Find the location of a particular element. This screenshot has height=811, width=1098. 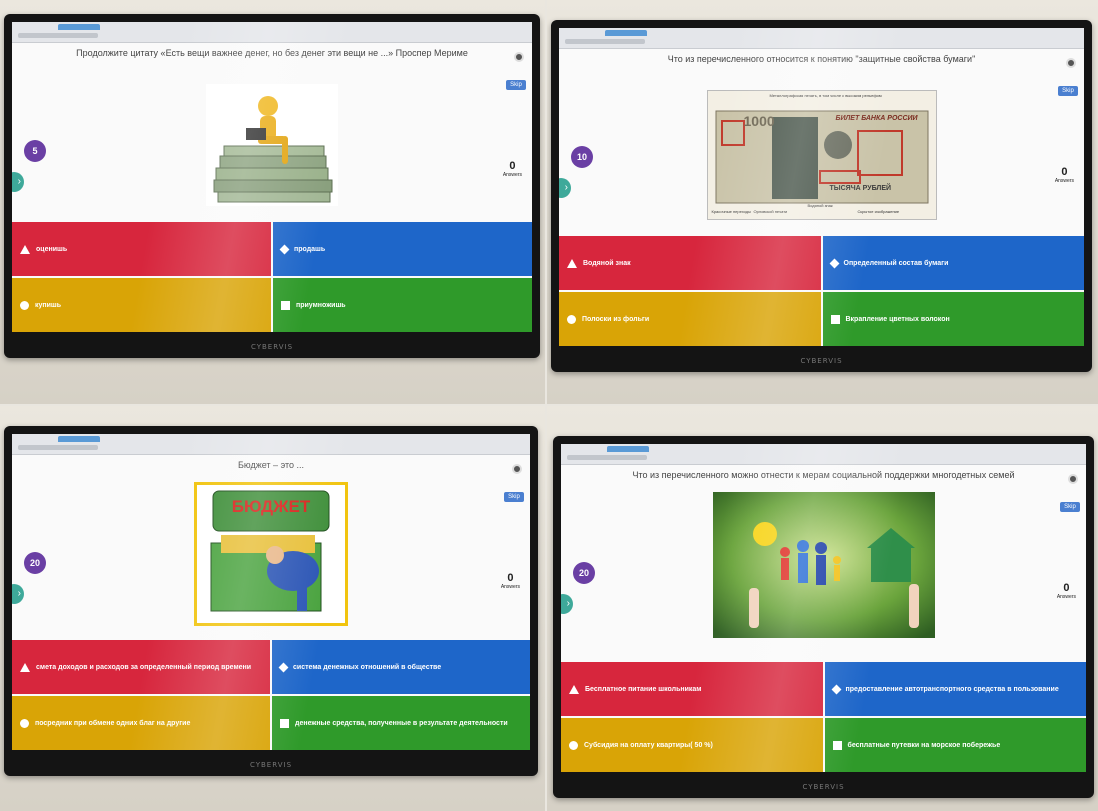

answer-option-red: Водяной знак is located at coordinates (690, 263).